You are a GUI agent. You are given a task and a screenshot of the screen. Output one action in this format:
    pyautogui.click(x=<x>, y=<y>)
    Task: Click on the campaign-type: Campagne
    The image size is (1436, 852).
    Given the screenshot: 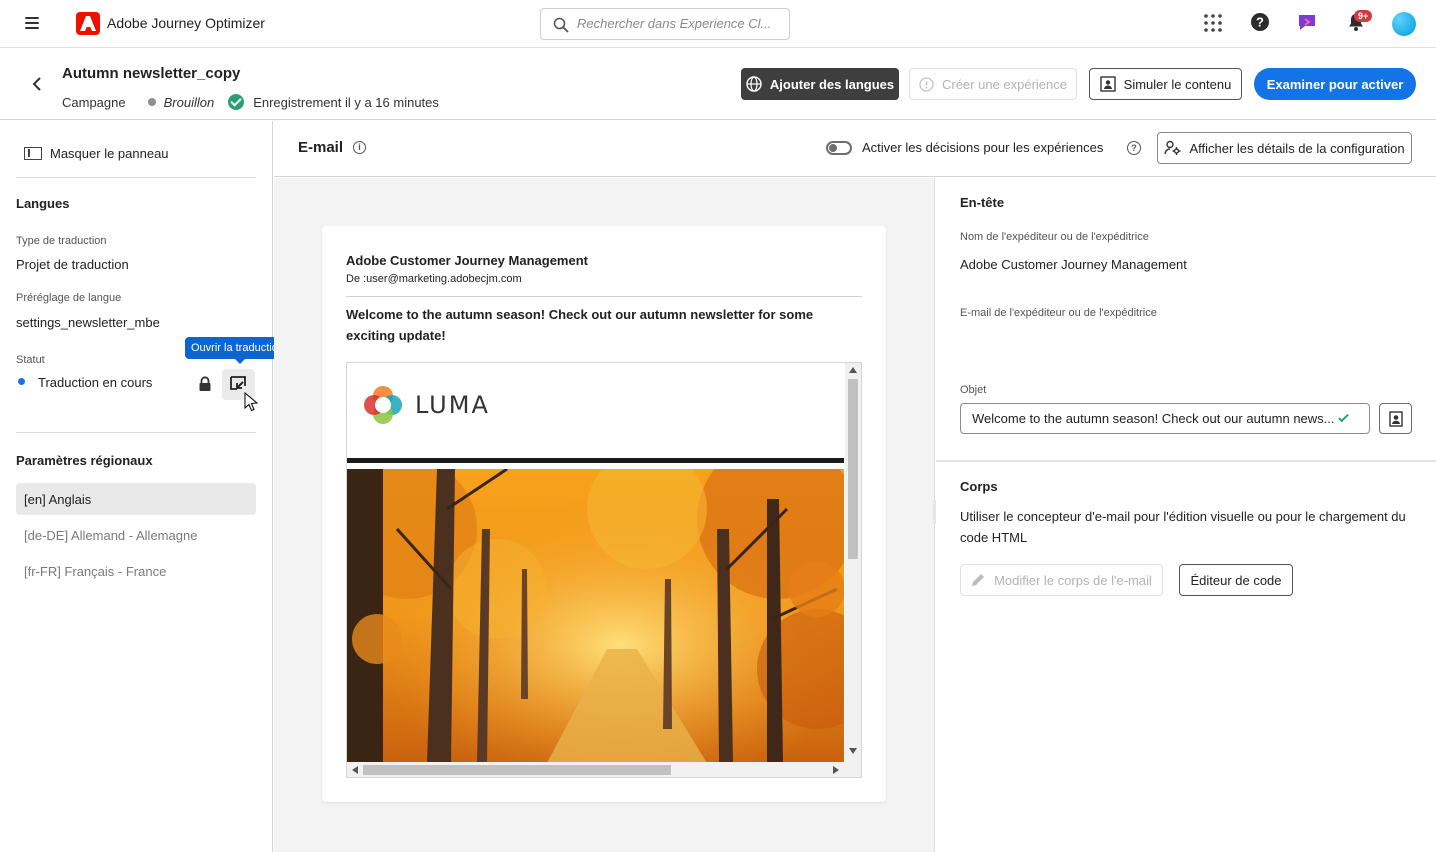 What is the action you would take?
    pyautogui.click(x=94, y=102)
    